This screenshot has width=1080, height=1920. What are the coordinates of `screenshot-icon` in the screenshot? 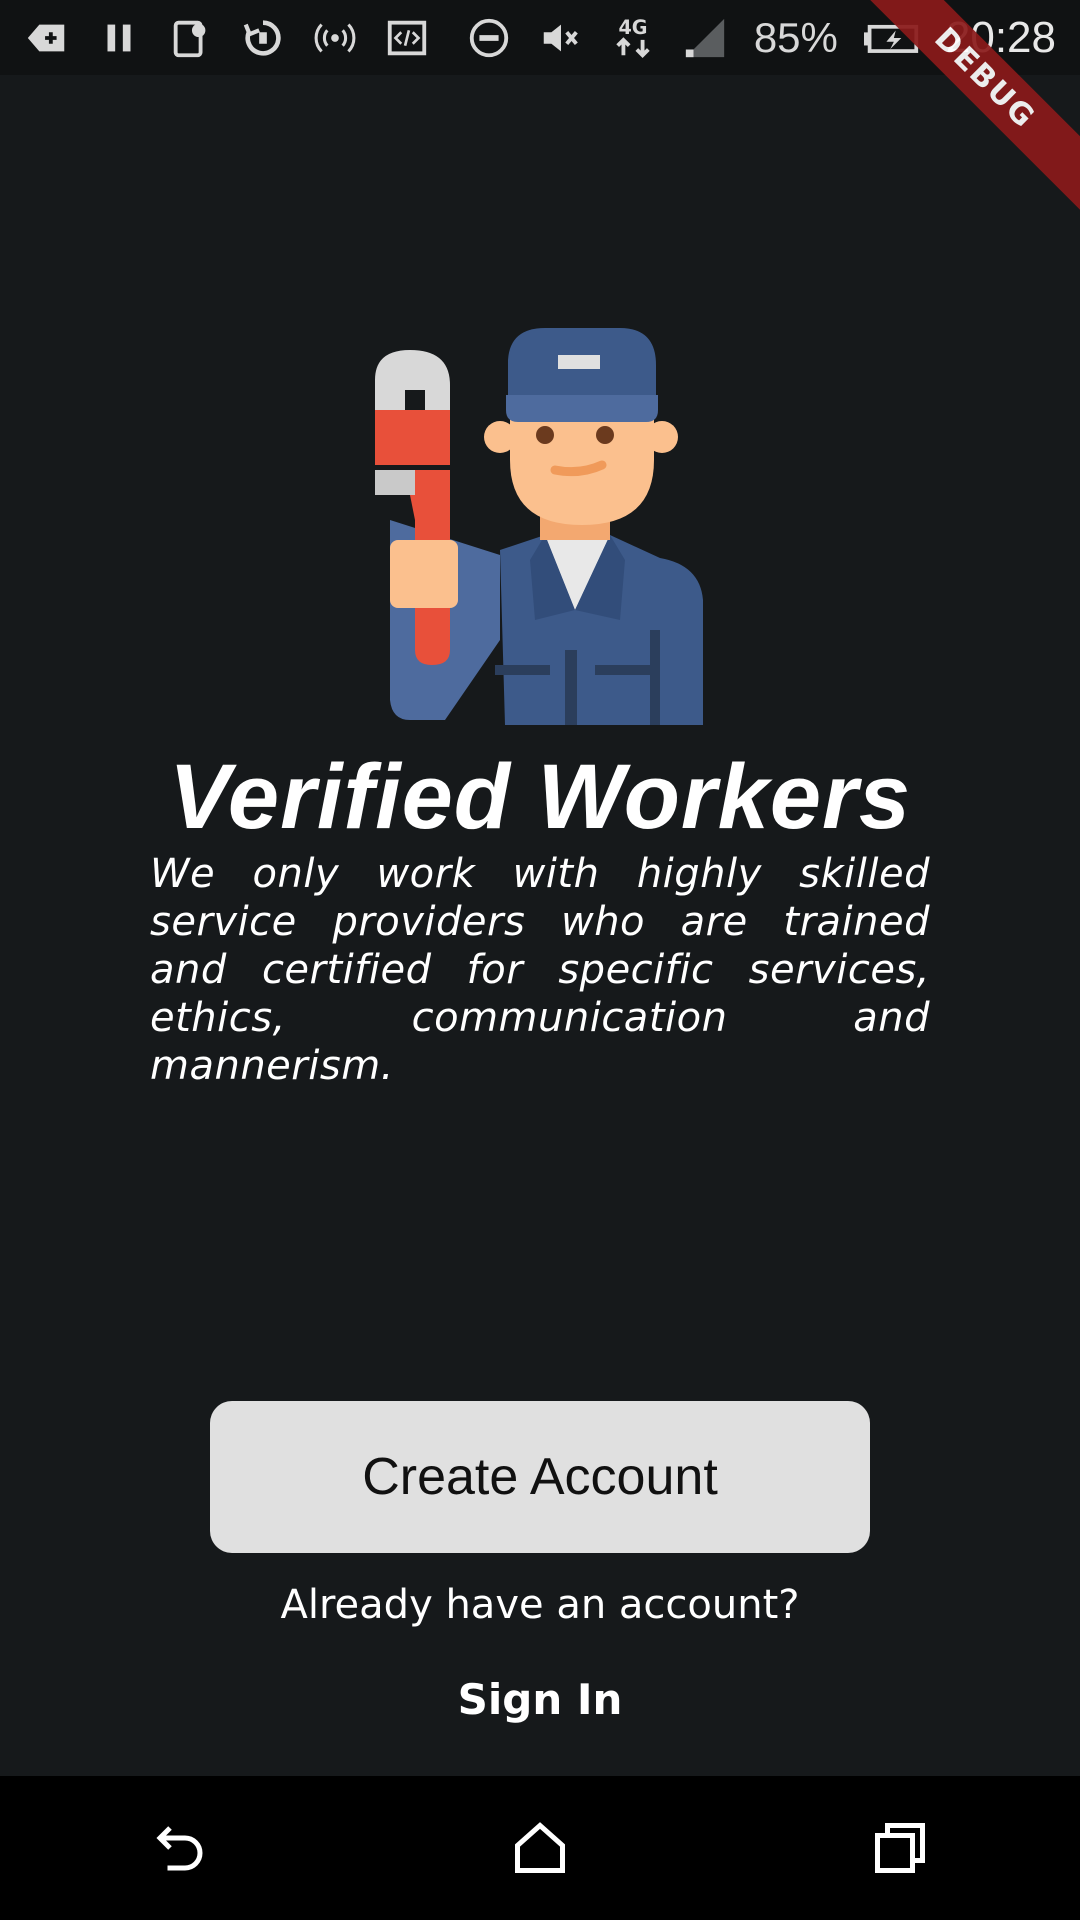 It's located at (191, 38).